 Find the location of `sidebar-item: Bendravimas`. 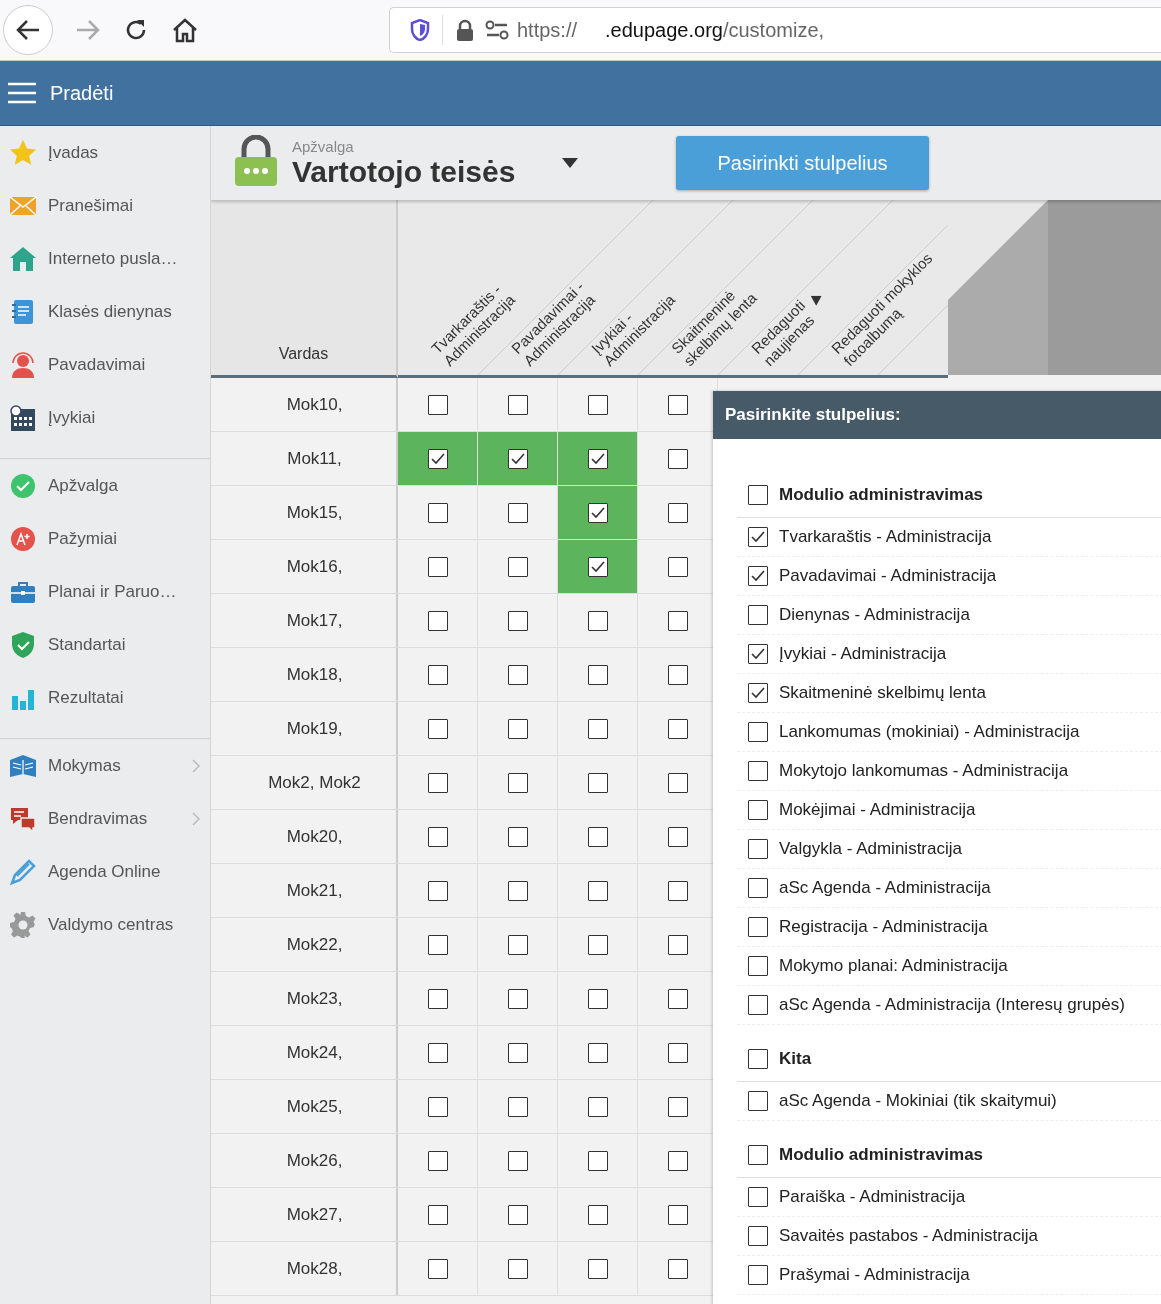

sidebar-item: Bendravimas is located at coordinates (105, 818).